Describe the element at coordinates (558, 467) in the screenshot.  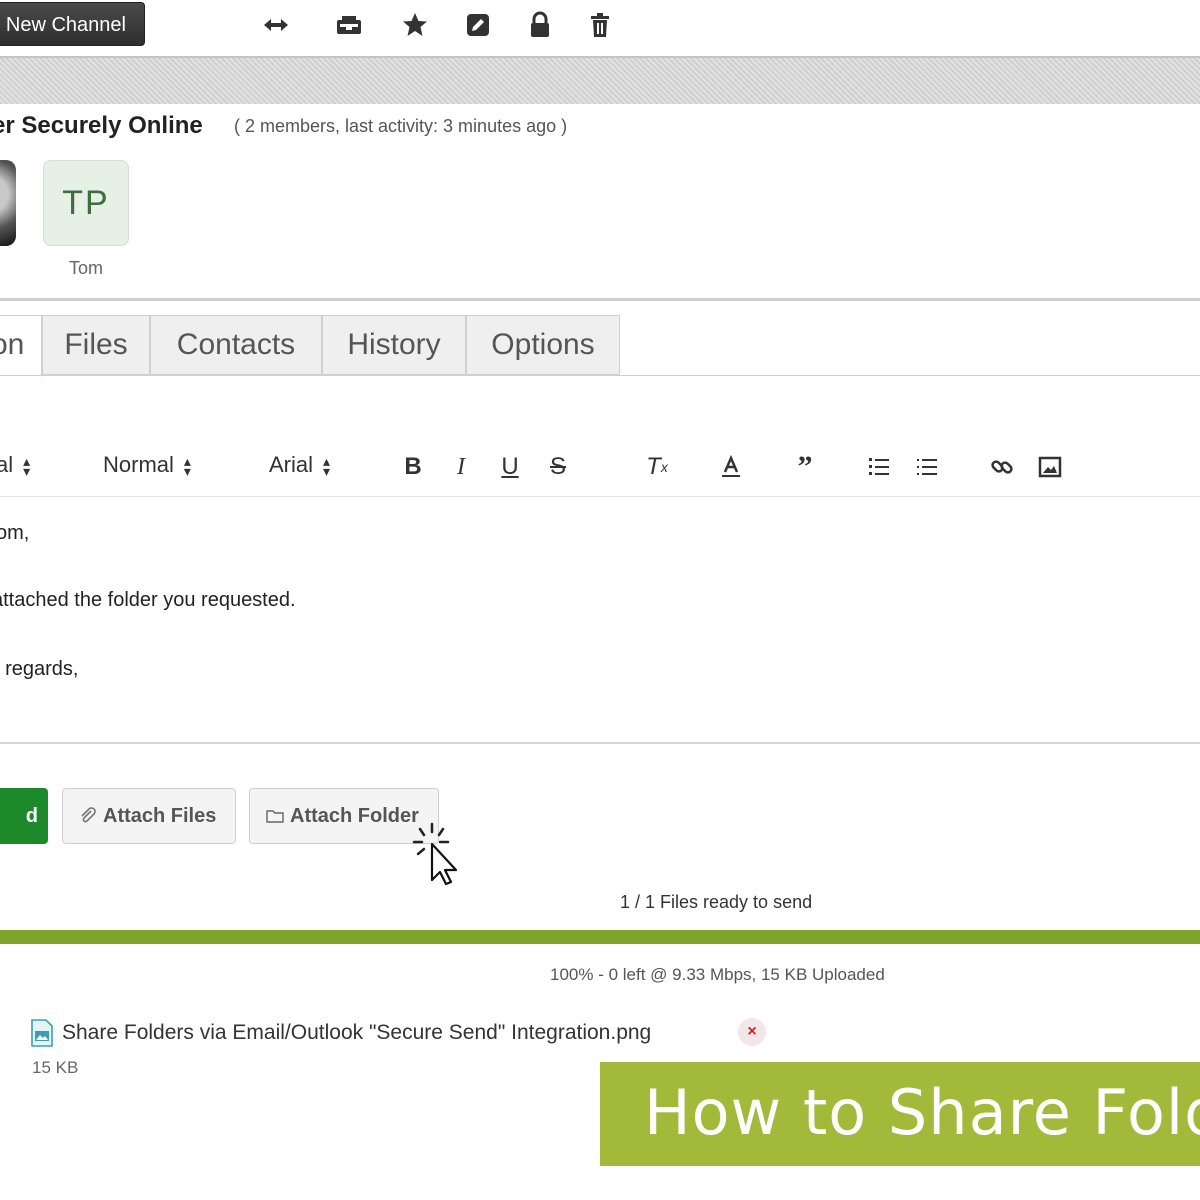
I see `strikethrough-icon: S` at that location.